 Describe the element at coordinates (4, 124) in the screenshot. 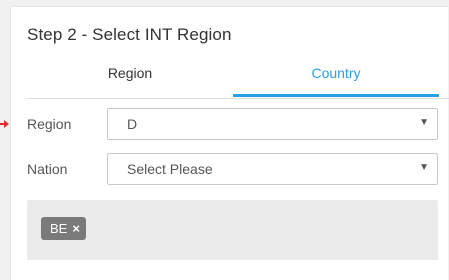

I see `arrow-right-icon` at that location.